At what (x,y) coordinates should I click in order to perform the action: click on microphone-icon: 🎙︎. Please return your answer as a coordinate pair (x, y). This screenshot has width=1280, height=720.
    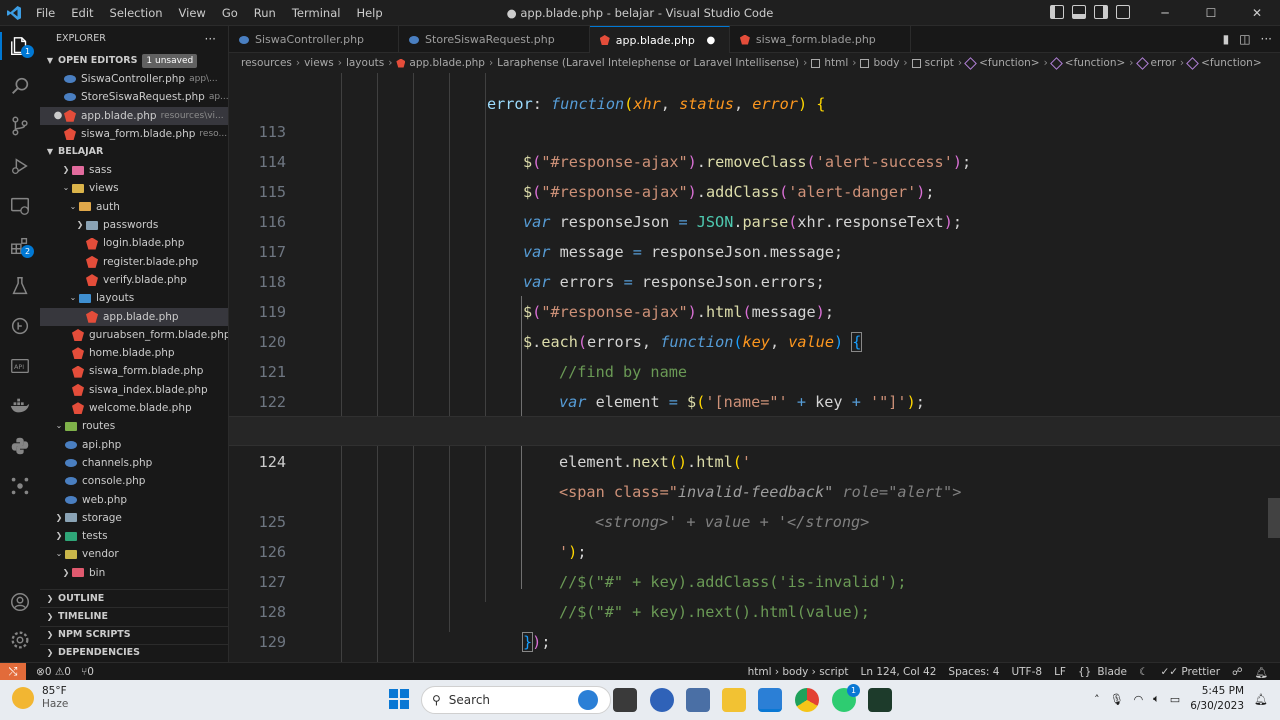
    Looking at the image, I should click on (1117, 699).